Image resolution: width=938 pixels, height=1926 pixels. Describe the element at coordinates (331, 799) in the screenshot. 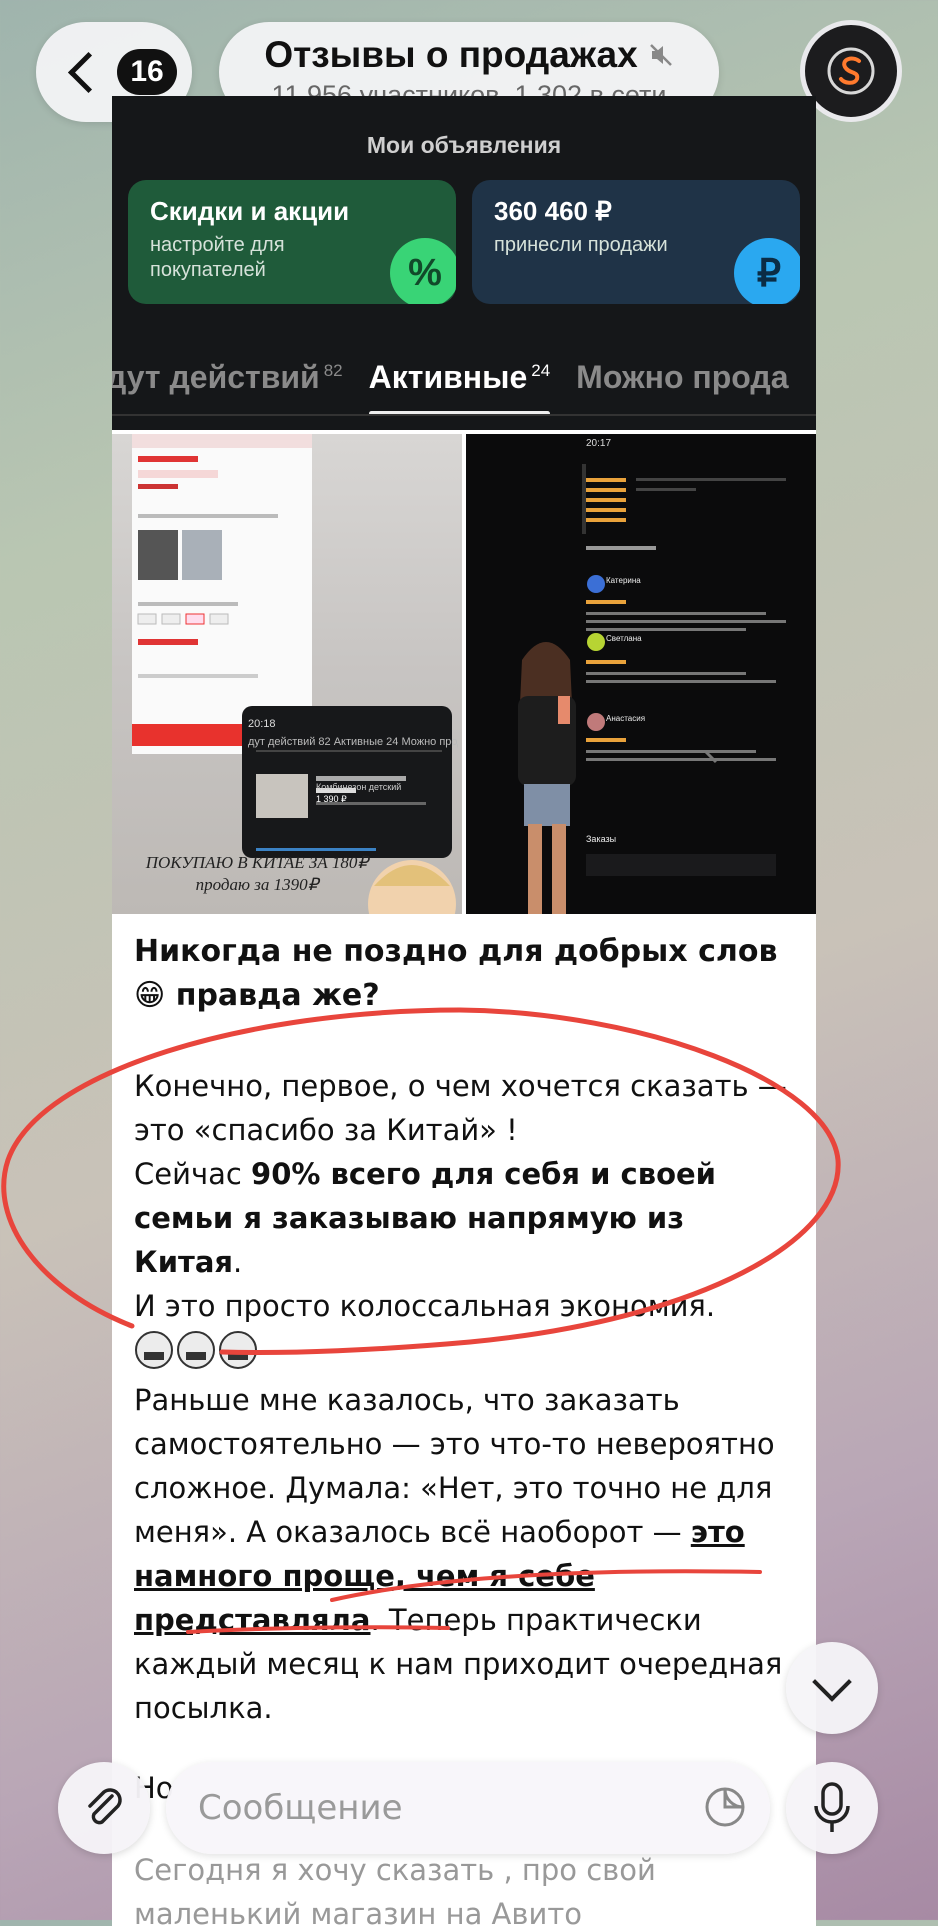

I see `inner-item-price: 1 390 ₽` at that location.